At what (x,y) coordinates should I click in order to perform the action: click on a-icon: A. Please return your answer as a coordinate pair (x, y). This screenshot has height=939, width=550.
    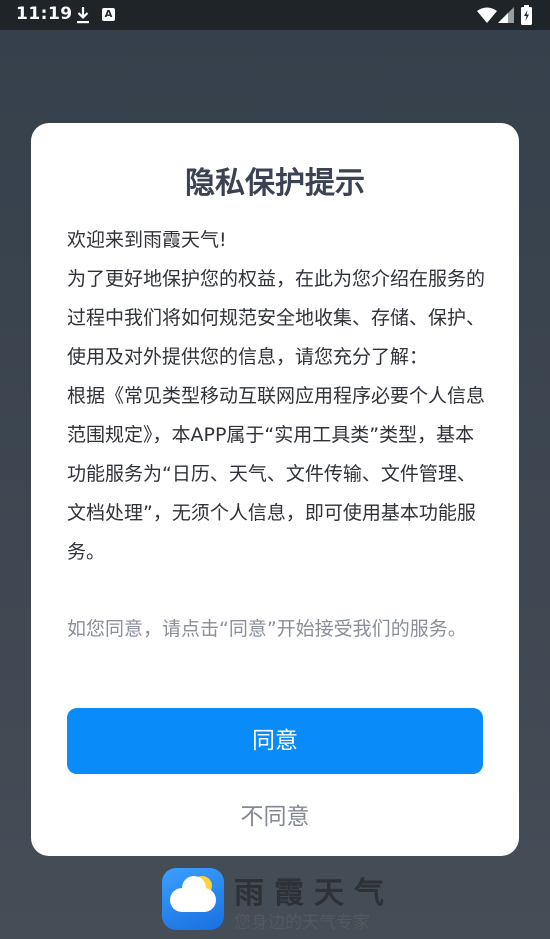
    Looking at the image, I should click on (108, 14).